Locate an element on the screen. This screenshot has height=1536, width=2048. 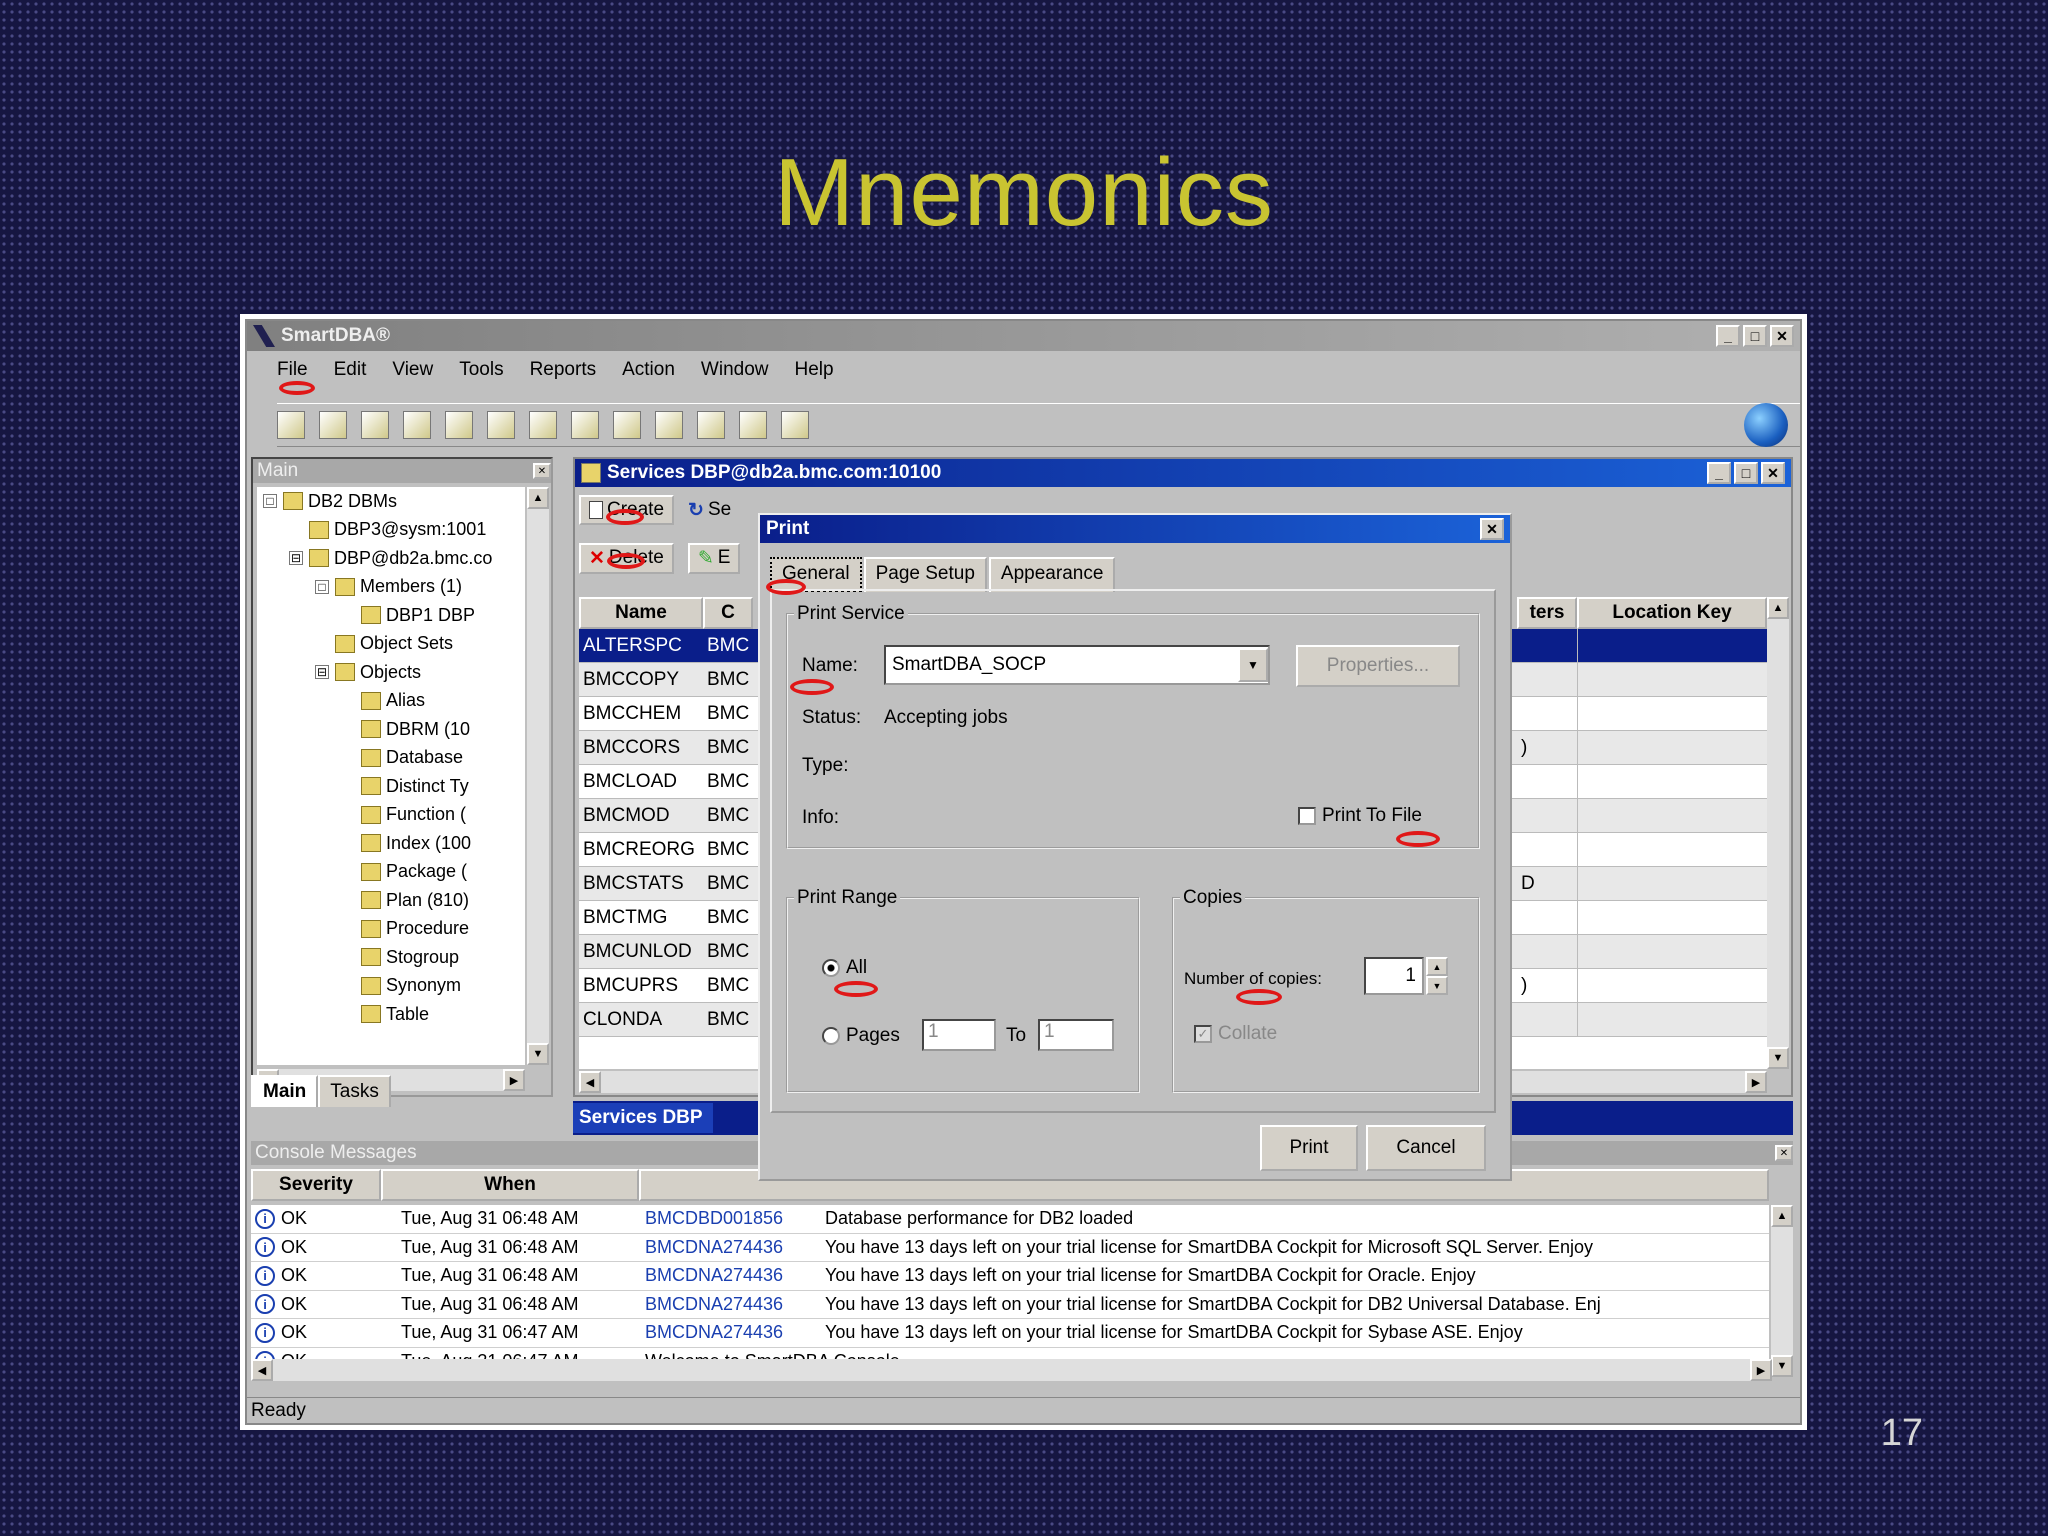
edit-button: ✎ E is located at coordinates (714, 558).